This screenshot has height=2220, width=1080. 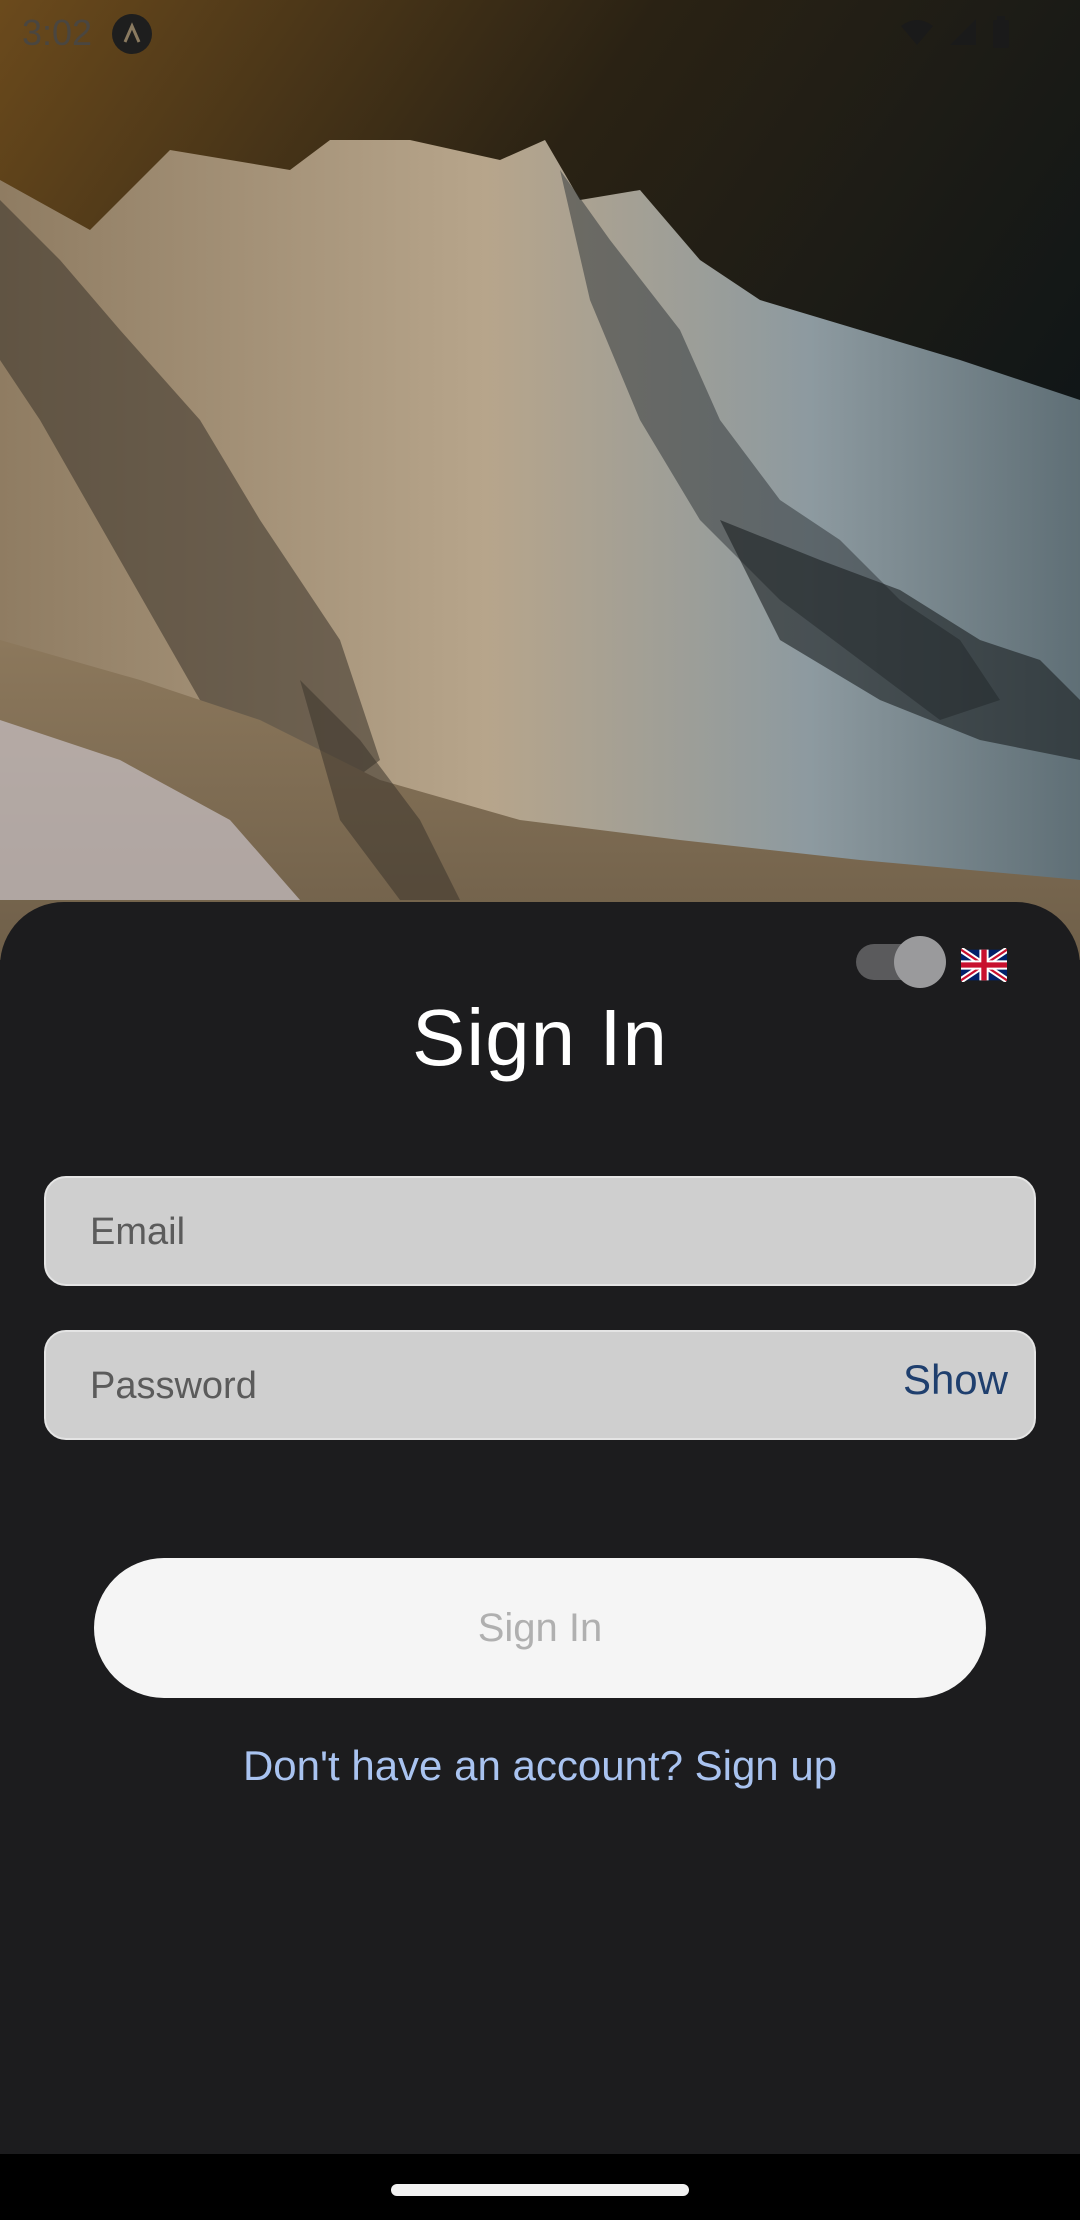 I want to click on sign-in-button: Sign In, so click(x=540, y=1628).